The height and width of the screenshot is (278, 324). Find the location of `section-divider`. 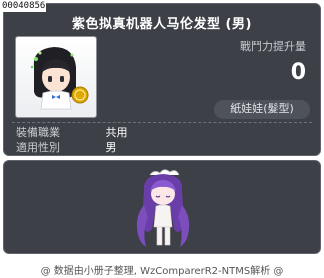

section-divider is located at coordinates (162, 122).